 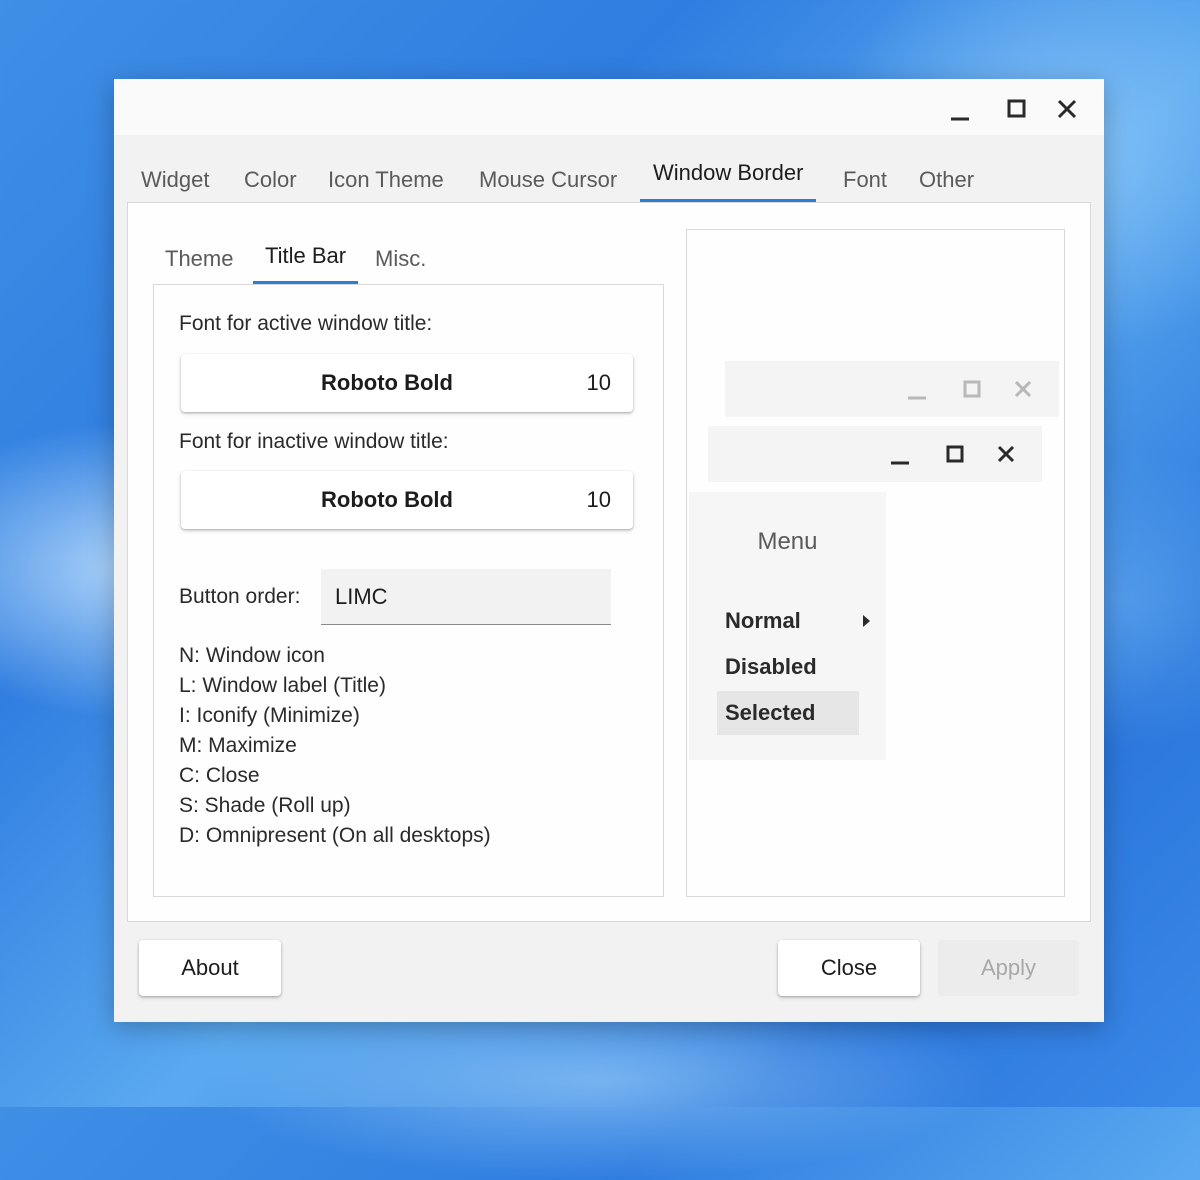 I want to click on active-font-button: Roboto Bold 10, so click(x=407, y=383).